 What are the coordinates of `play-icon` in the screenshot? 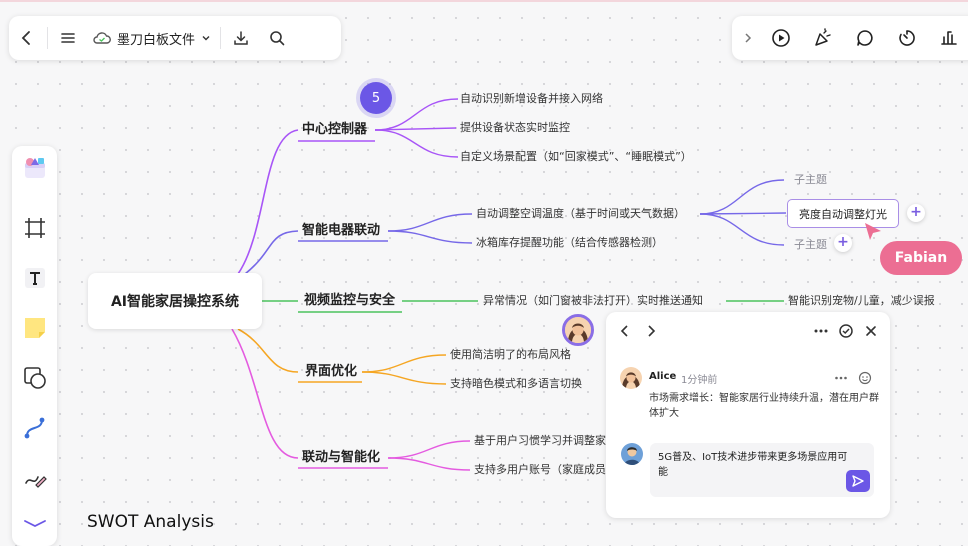 It's located at (781, 38).